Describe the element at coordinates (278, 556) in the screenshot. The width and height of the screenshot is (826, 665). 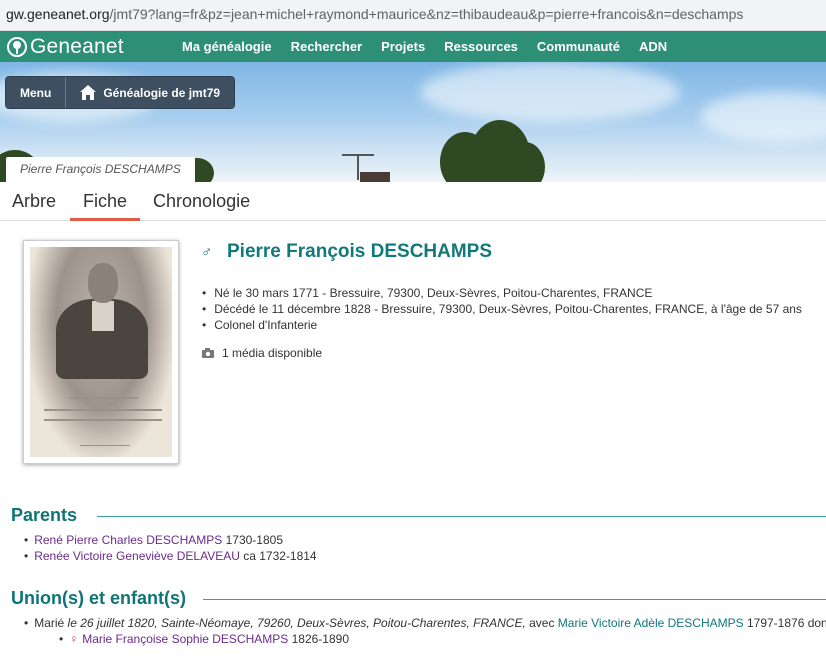
I see `mother-dates: ca 1732-1814` at that location.